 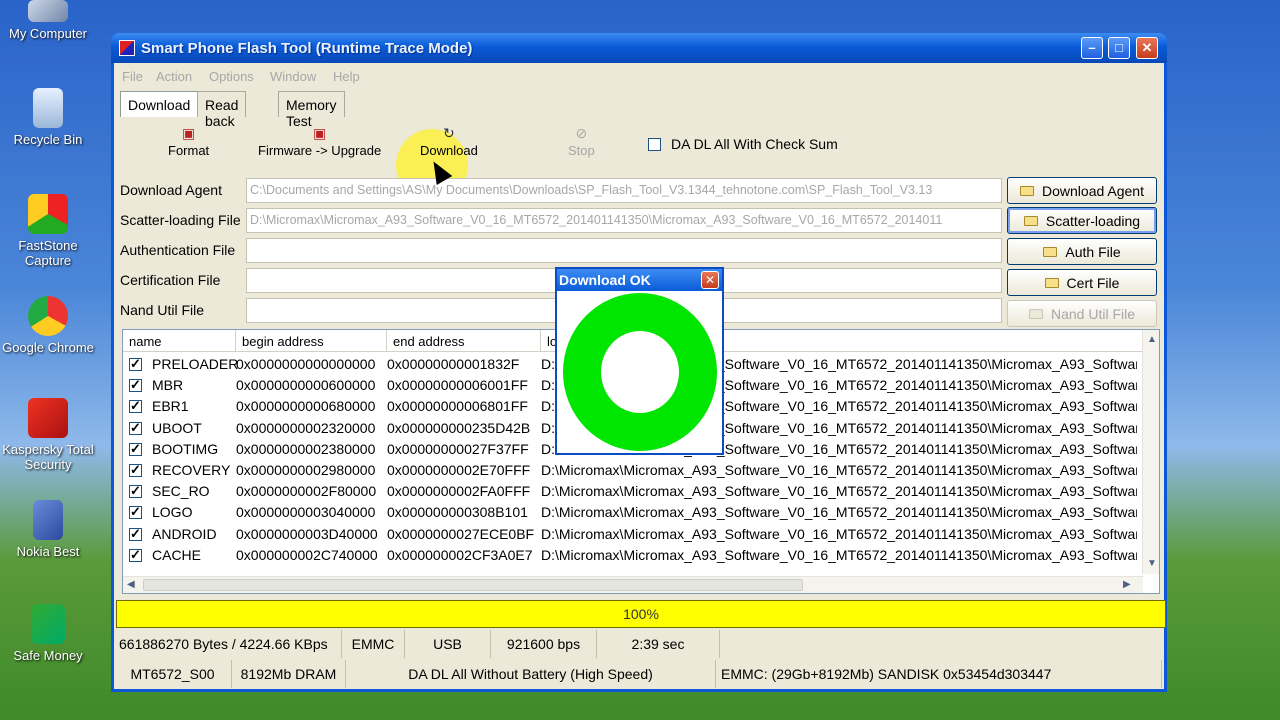 I want to click on dialog-close-button: ✕, so click(x=710, y=280).